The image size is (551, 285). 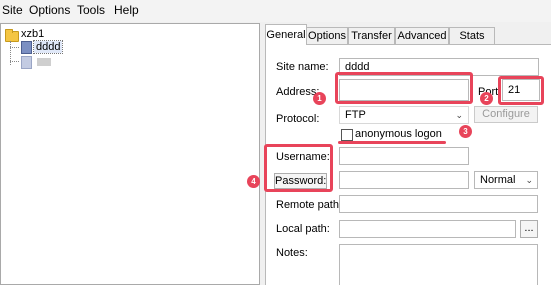 What do you see at coordinates (355, 115) in the screenshot?
I see `protocol-value: FTP` at bounding box center [355, 115].